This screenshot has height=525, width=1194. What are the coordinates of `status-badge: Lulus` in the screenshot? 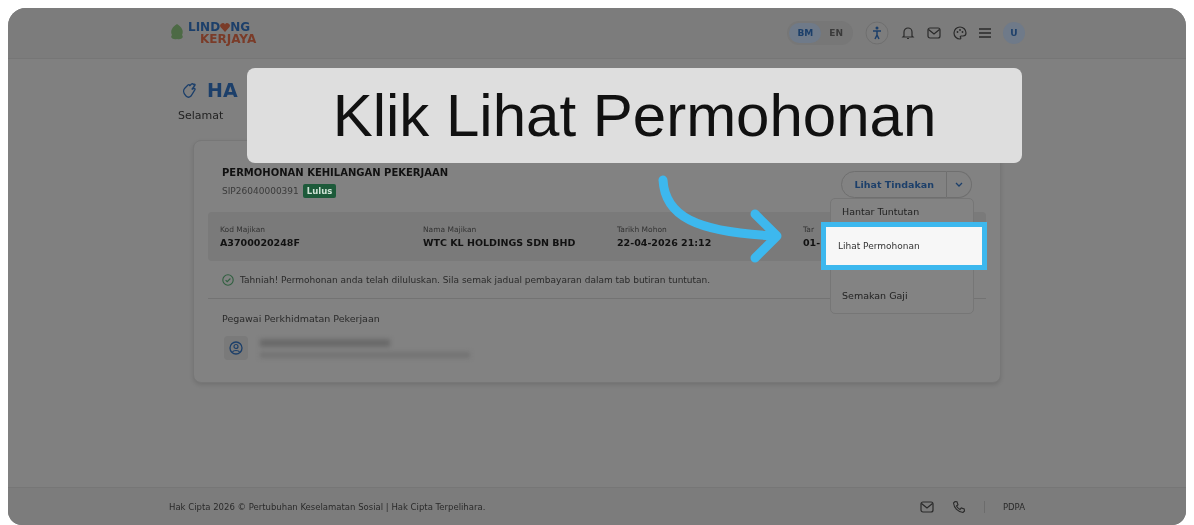 It's located at (319, 191).